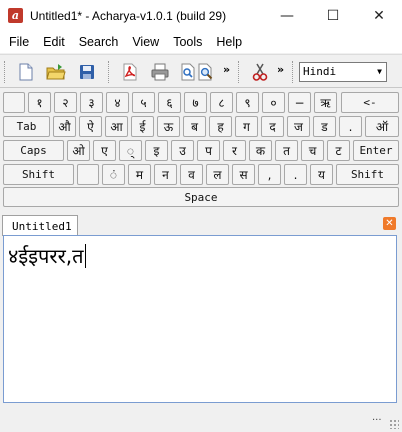 The height and width of the screenshot is (432, 402). I want to click on key-semicolon: च, so click(312, 150).